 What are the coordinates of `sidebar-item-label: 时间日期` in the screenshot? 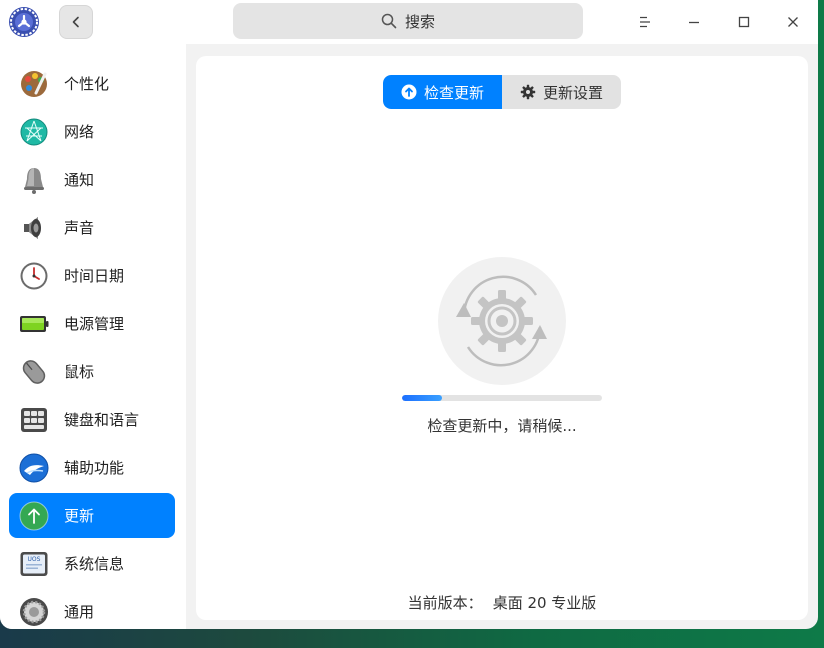 It's located at (94, 276).